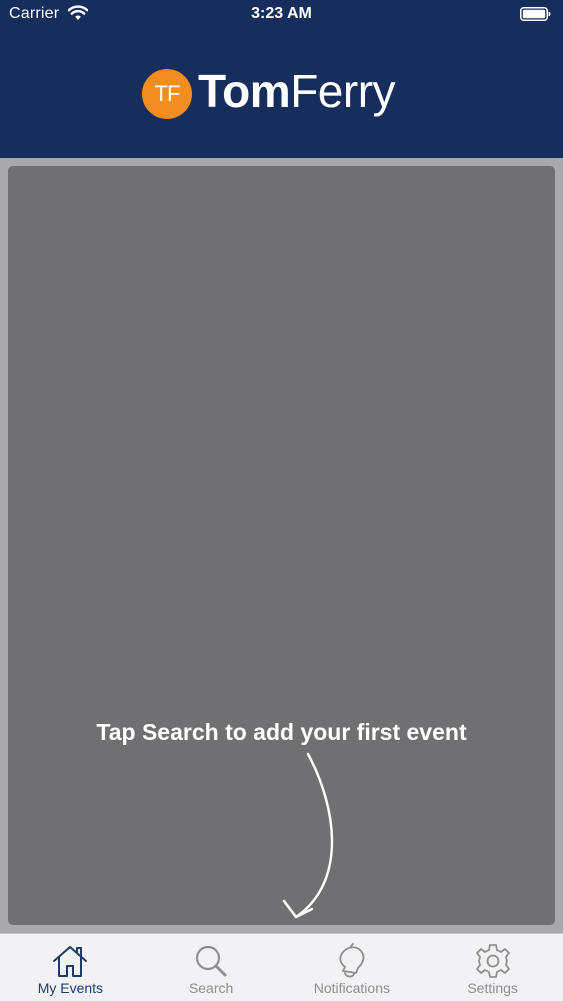 This screenshot has width=563, height=1001. I want to click on tab-label-my-events: My Events, so click(70, 988).